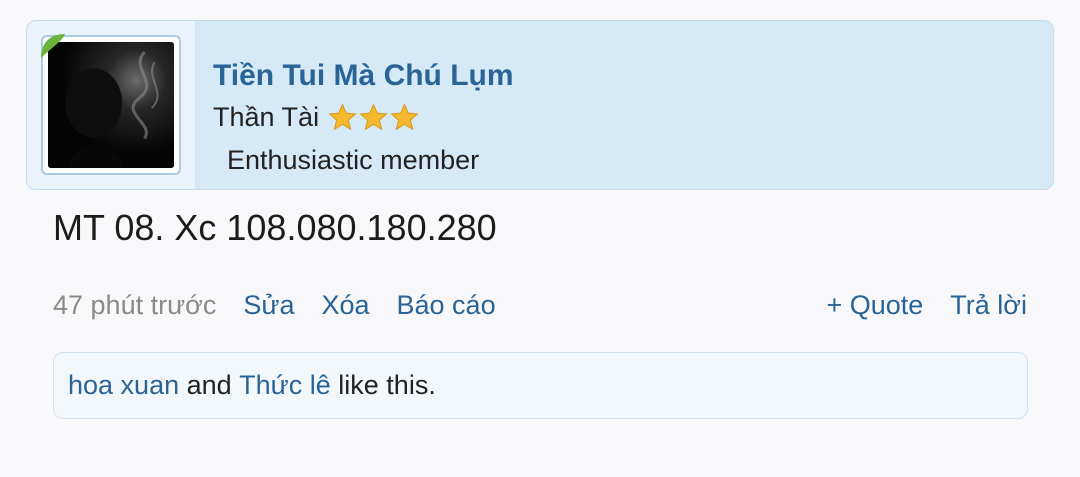 Image resolution: width=1080 pixels, height=477 pixels. What do you see at coordinates (353, 160) in the screenshot?
I see `author-rank: Enthusiastic member` at bounding box center [353, 160].